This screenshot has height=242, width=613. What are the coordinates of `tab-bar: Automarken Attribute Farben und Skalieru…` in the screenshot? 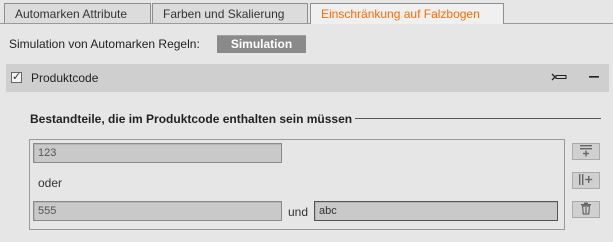 It's located at (306, 12).